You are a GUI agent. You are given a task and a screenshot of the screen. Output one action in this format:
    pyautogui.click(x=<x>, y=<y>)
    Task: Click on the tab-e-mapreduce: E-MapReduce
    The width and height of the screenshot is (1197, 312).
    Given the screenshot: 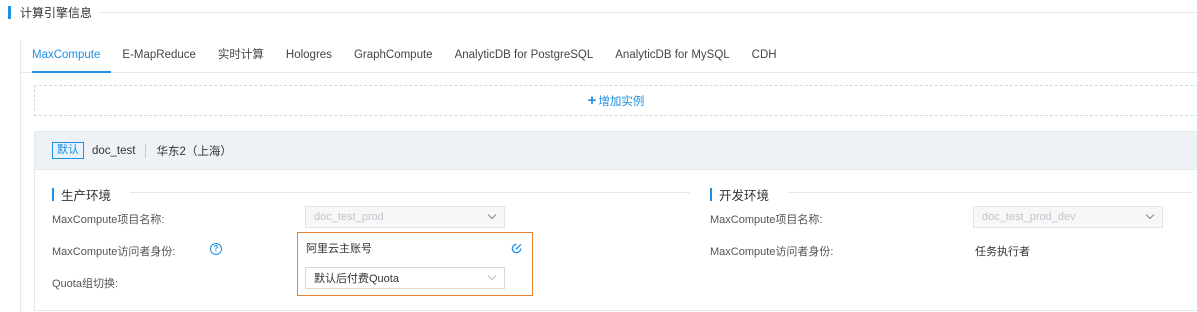 What is the action you would take?
    pyautogui.click(x=159, y=56)
    